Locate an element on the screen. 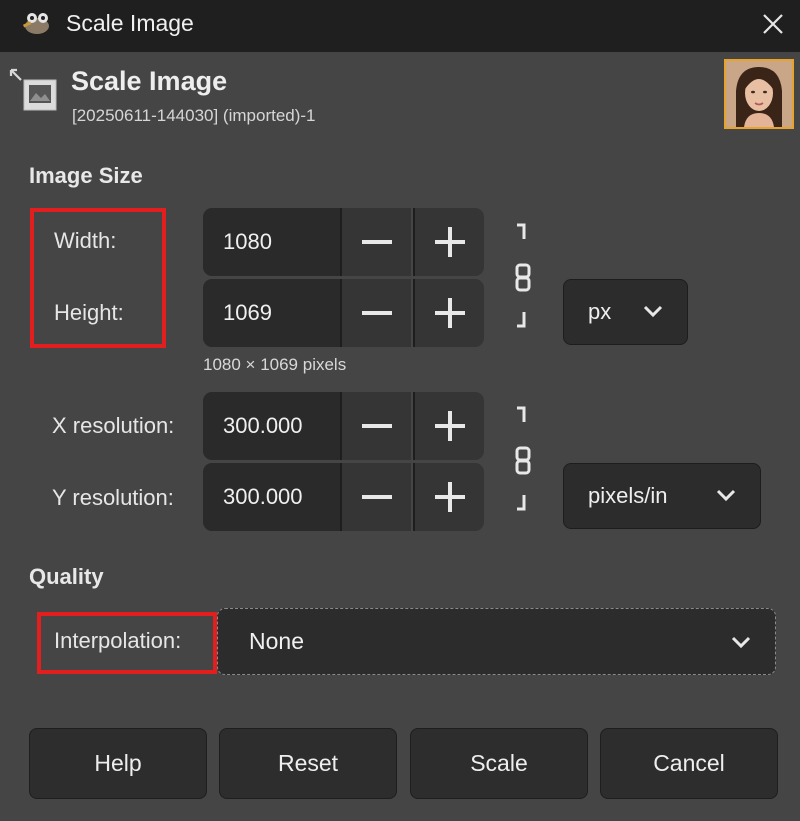  x-resolution-increase-button is located at coordinates (448, 426).